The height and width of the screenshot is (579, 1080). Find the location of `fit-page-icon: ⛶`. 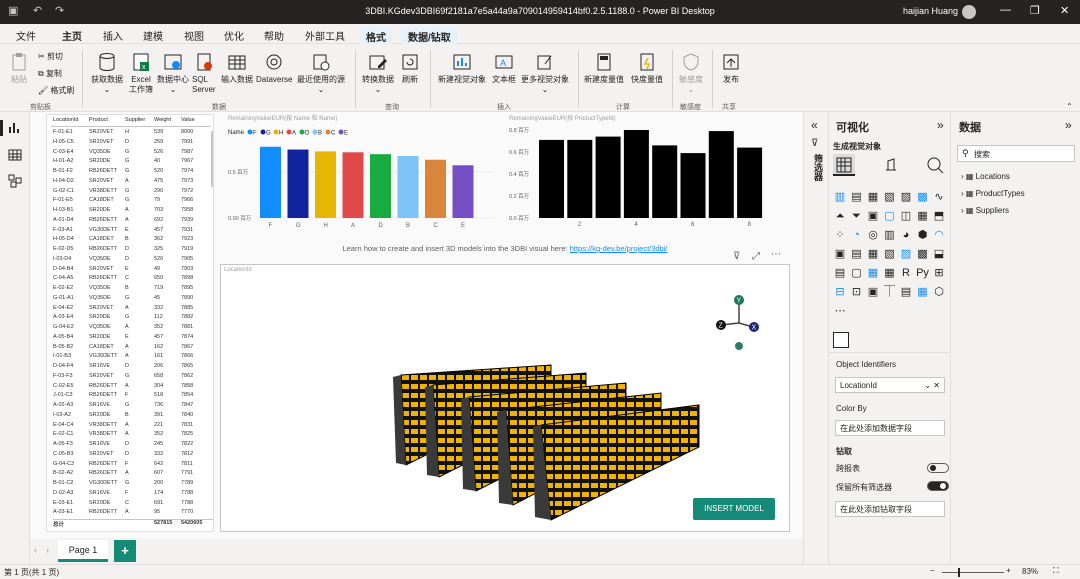

fit-page-icon: ⛶ is located at coordinates (1056, 571).